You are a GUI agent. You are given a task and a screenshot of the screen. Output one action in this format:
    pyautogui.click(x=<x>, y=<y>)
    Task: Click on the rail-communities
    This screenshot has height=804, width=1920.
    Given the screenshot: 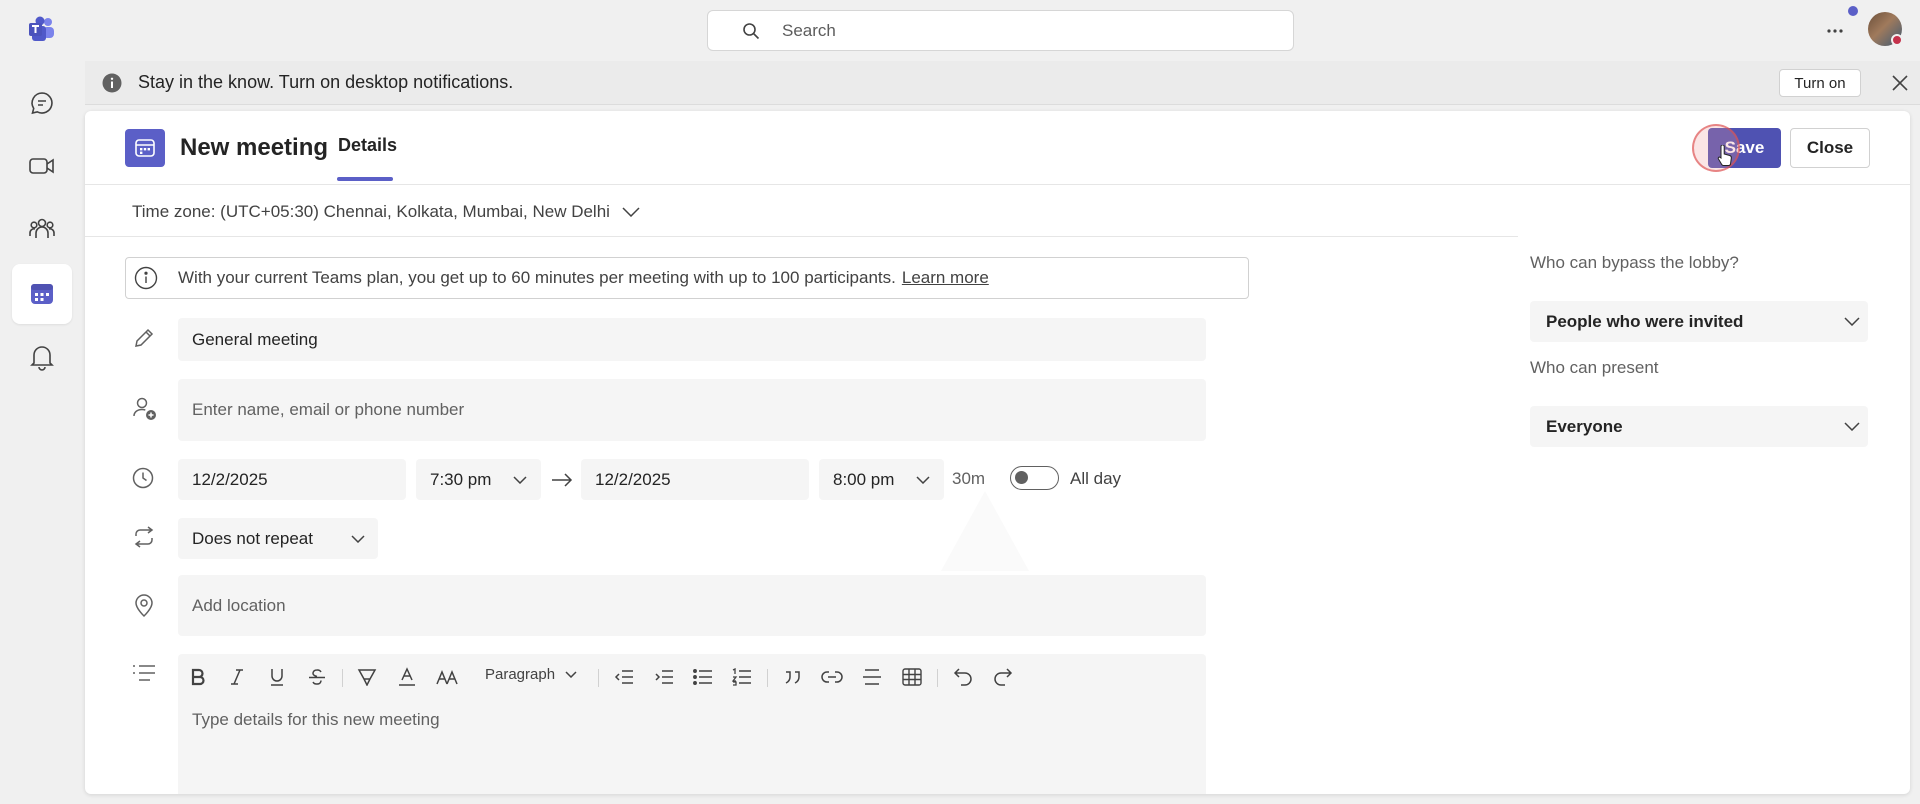 What is the action you would take?
    pyautogui.click(x=42, y=229)
    